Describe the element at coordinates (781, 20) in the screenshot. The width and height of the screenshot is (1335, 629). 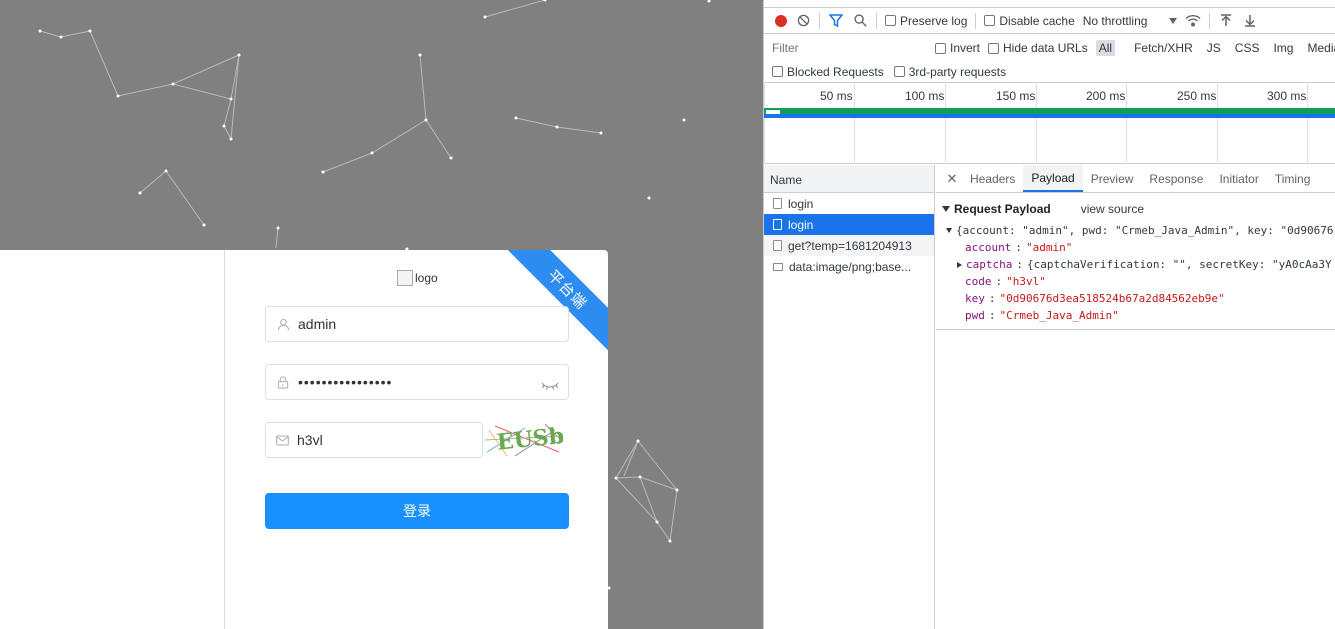
I see `record-icon` at that location.